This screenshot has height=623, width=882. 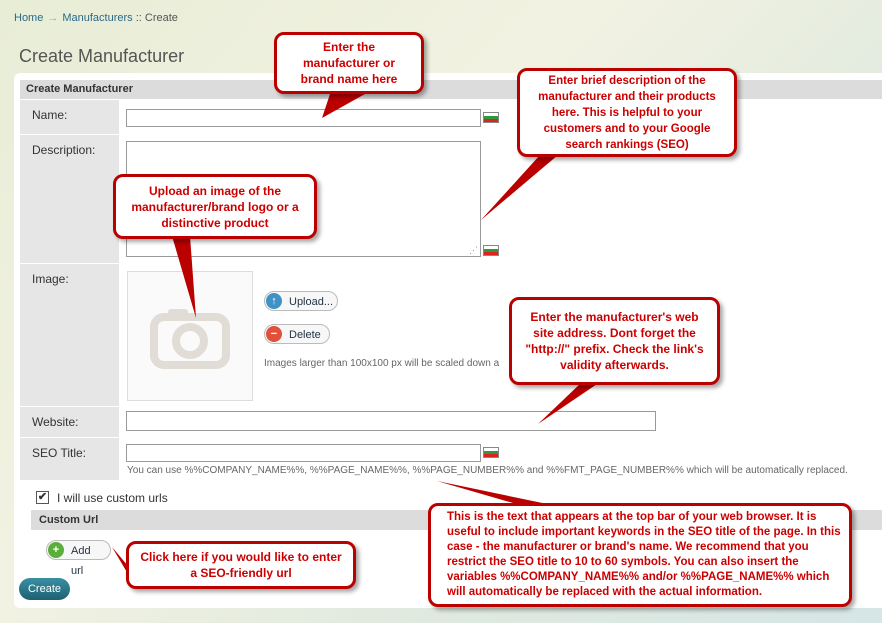 What do you see at coordinates (274, 301) in the screenshot?
I see `arrow-up-icon: ↑` at bounding box center [274, 301].